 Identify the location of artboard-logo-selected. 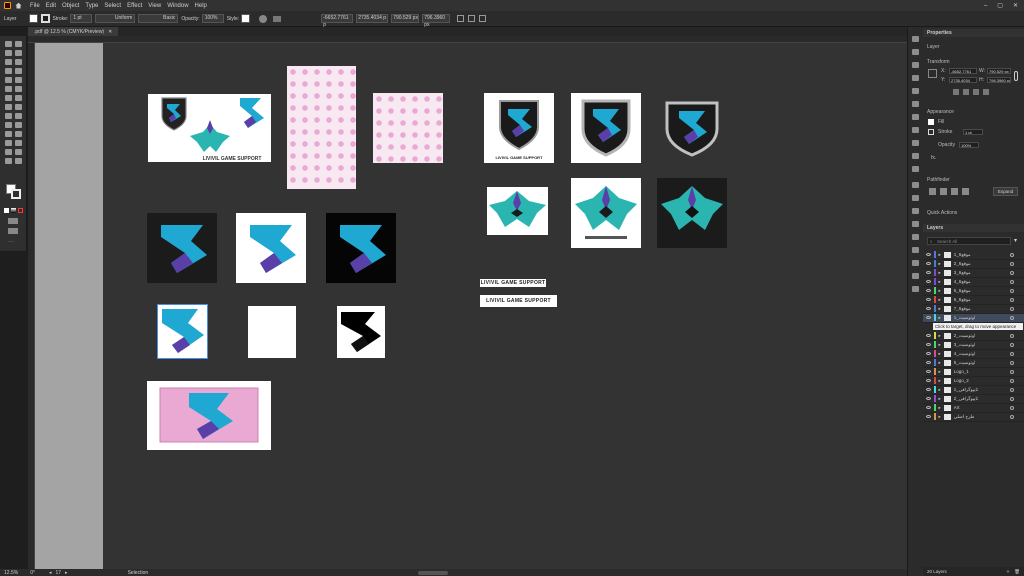
(182, 331).